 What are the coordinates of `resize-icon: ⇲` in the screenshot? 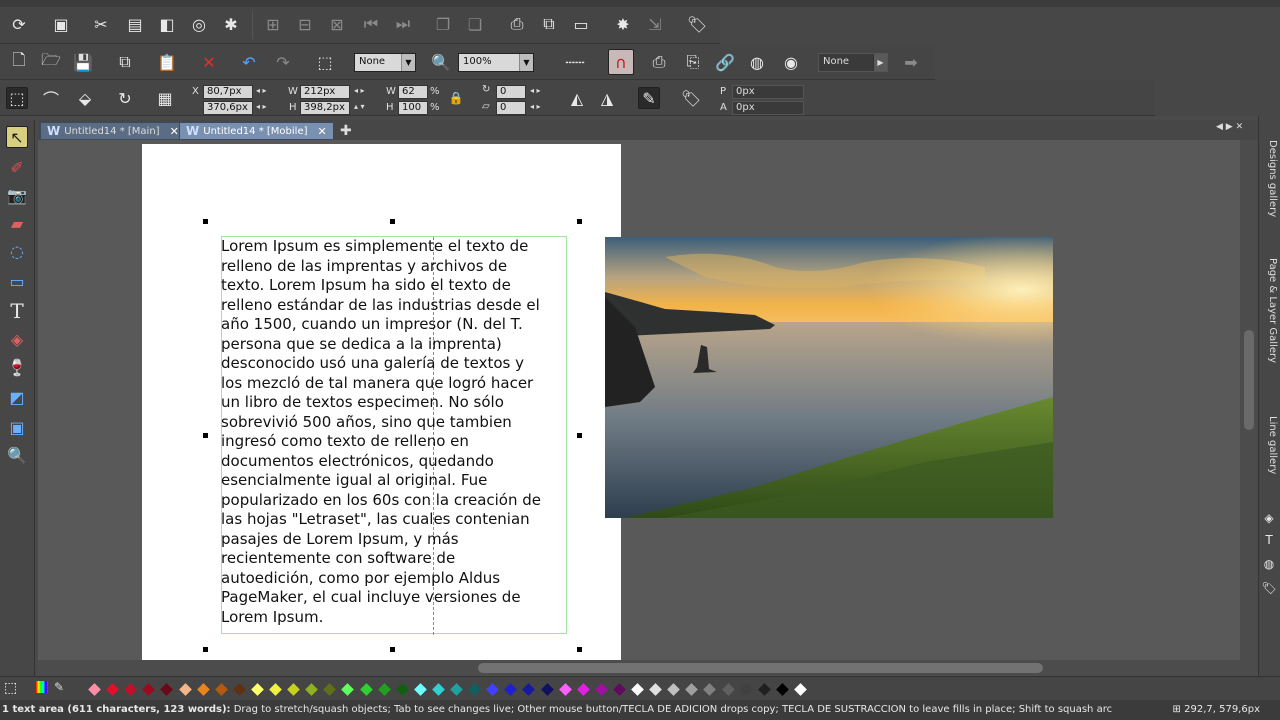 It's located at (655, 24).